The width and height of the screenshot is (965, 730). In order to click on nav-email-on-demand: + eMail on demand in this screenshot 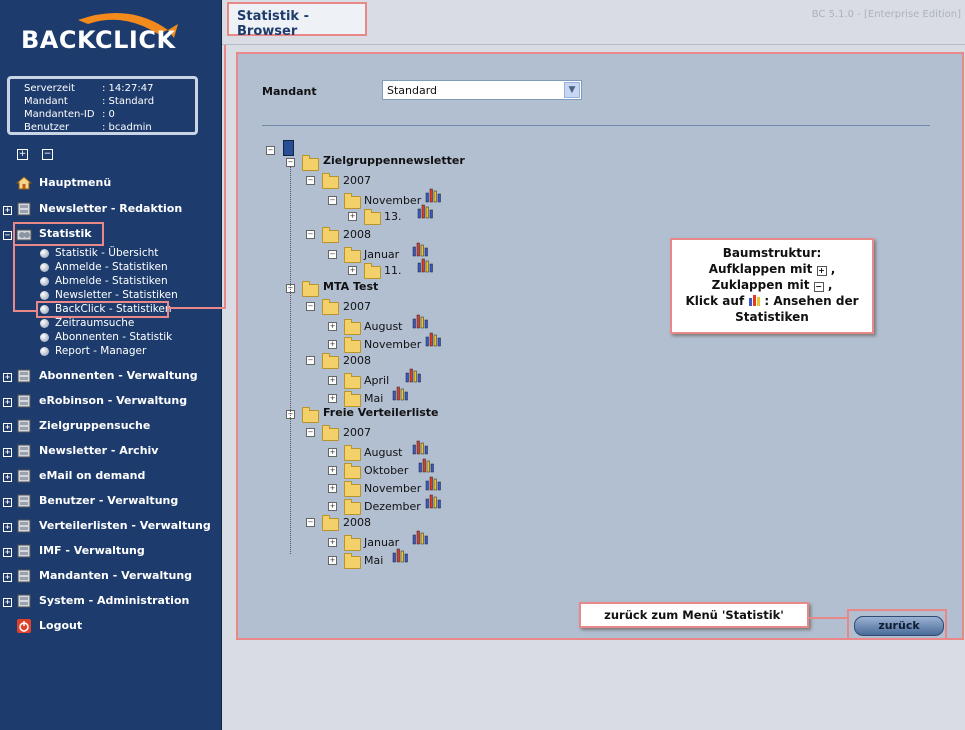, I will do `click(110, 477)`.